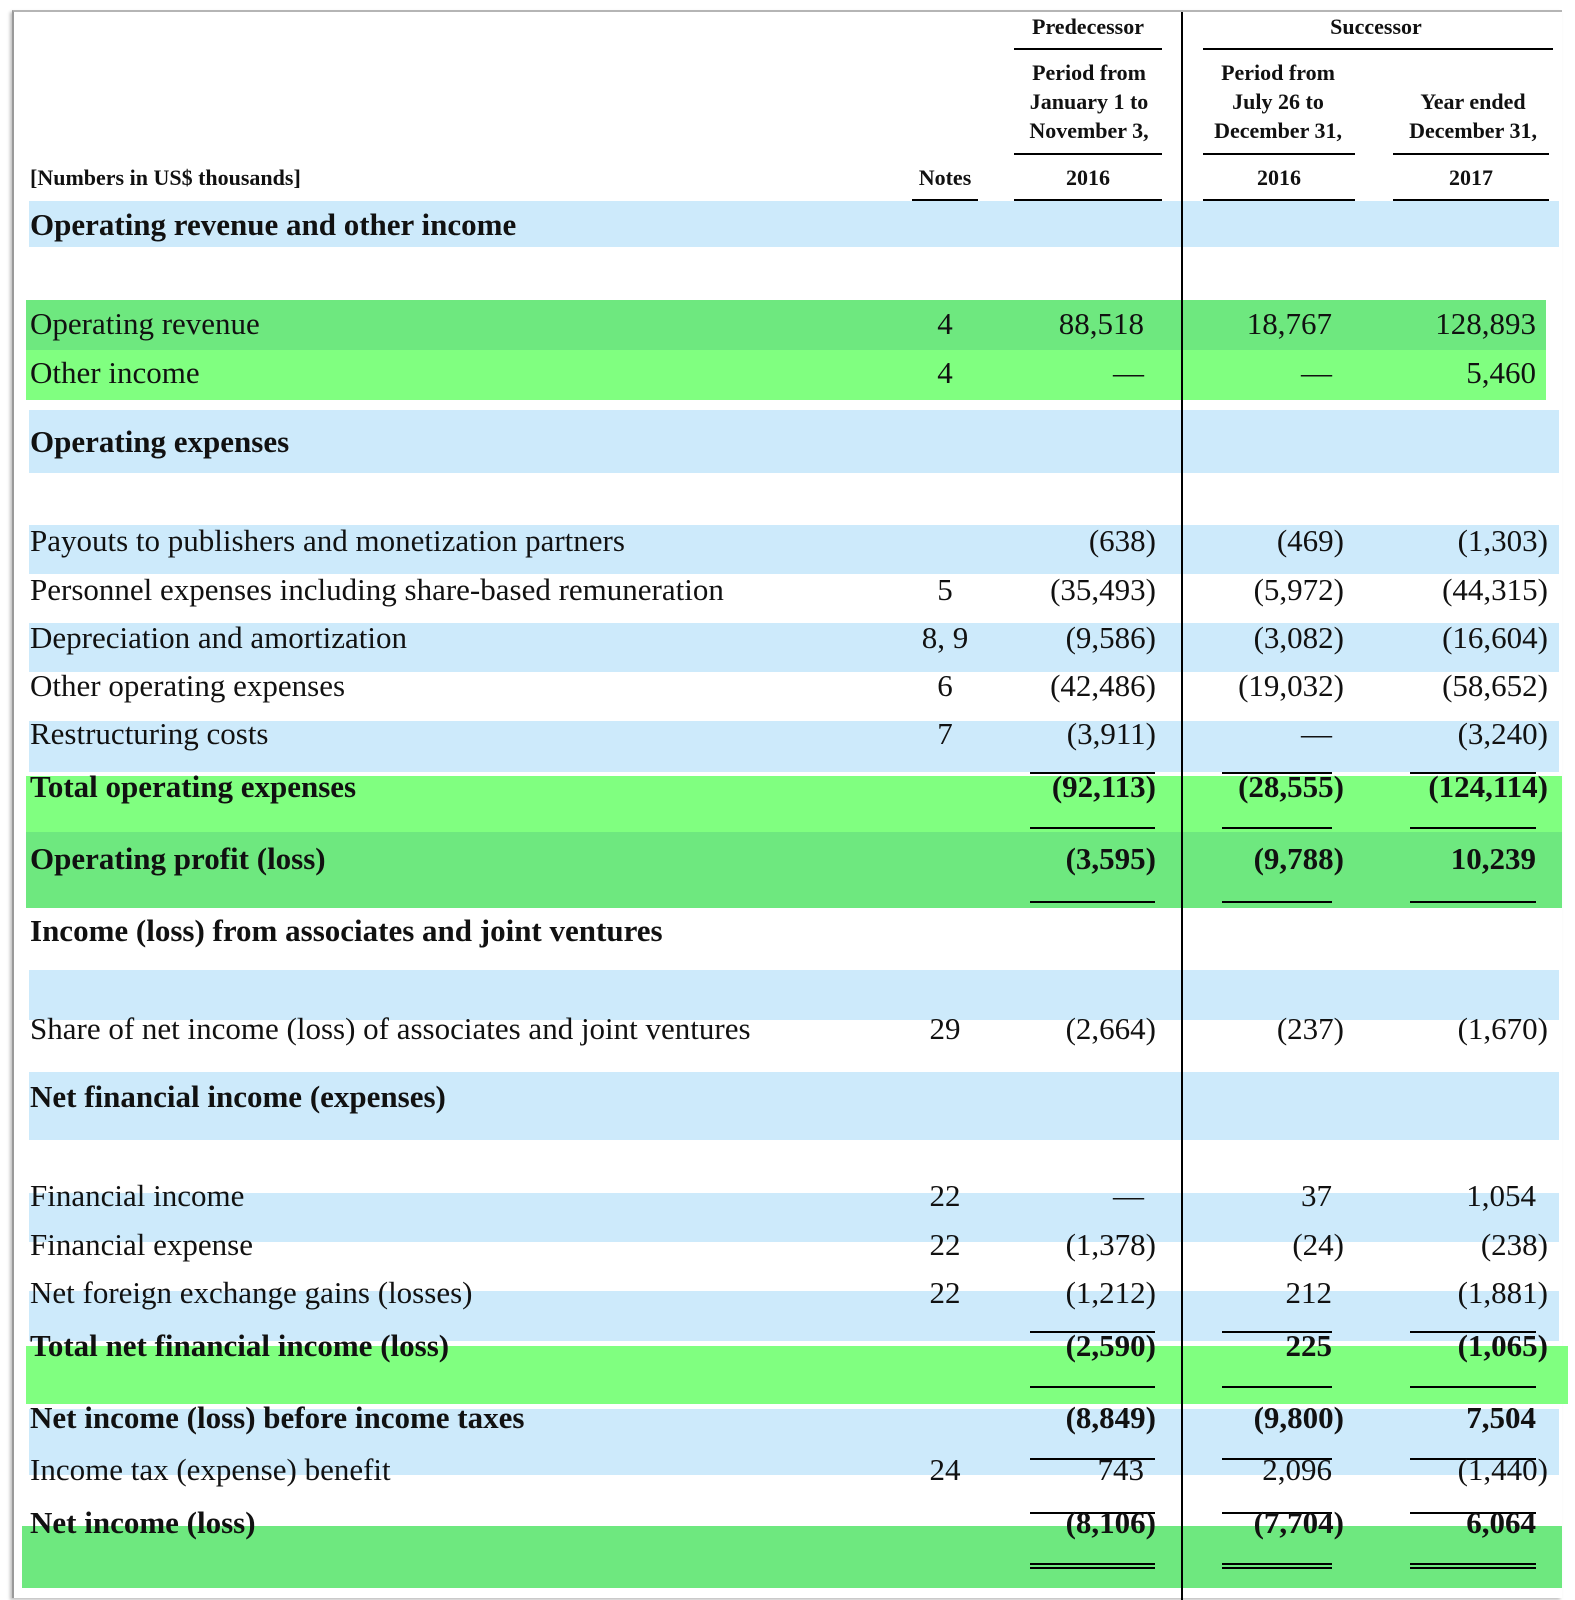 This screenshot has width=1575, height=1600. What do you see at coordinates (1289, 323) in the screenshot?
I see `value-col2: 18,767` at bounding box center [1289, 323].